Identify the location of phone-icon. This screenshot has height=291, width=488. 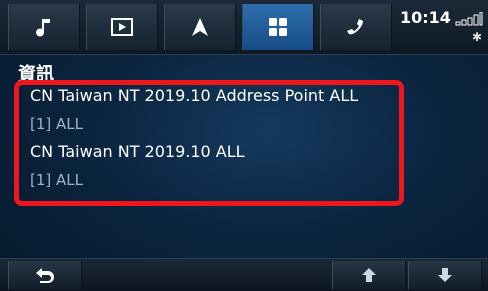
(355, 27).